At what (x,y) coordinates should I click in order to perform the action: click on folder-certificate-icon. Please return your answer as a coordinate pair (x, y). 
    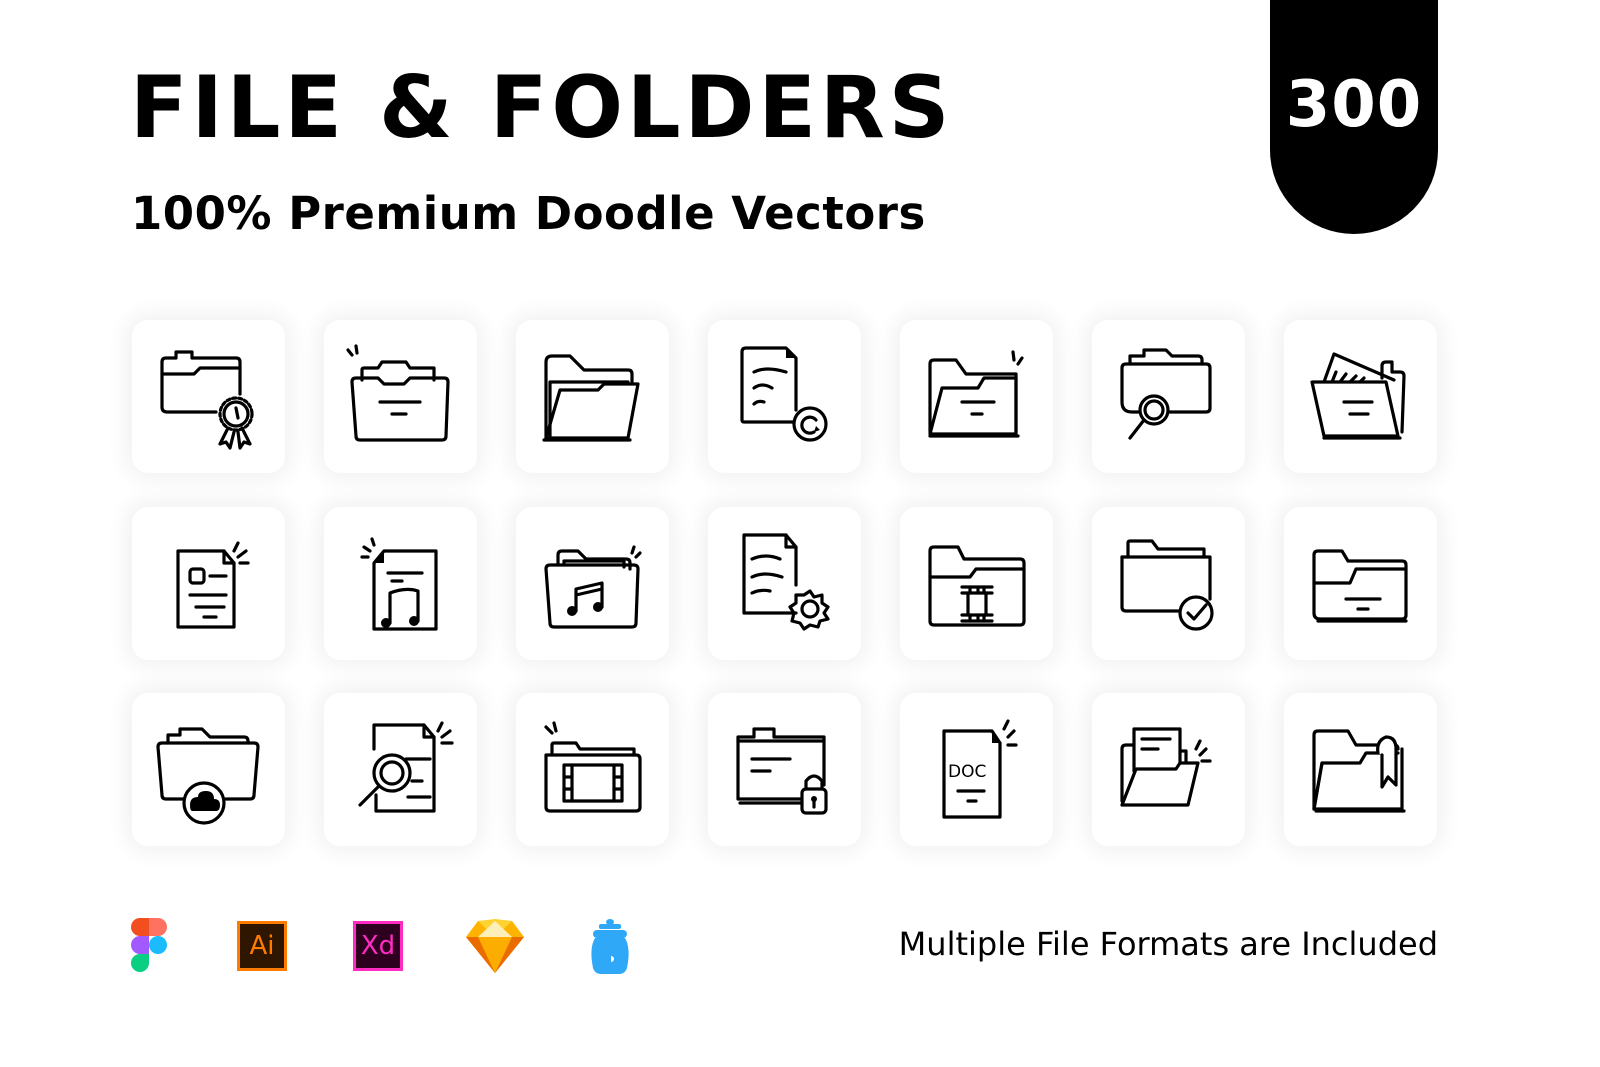
    Looking at the image, I should click on (206, 399).